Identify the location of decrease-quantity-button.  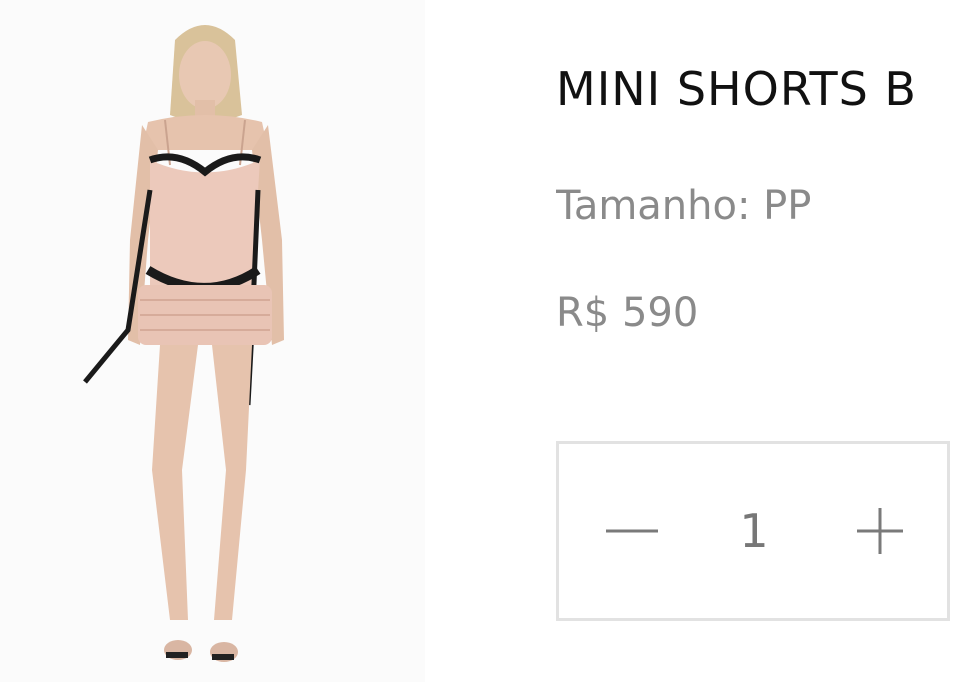
(632, 531).